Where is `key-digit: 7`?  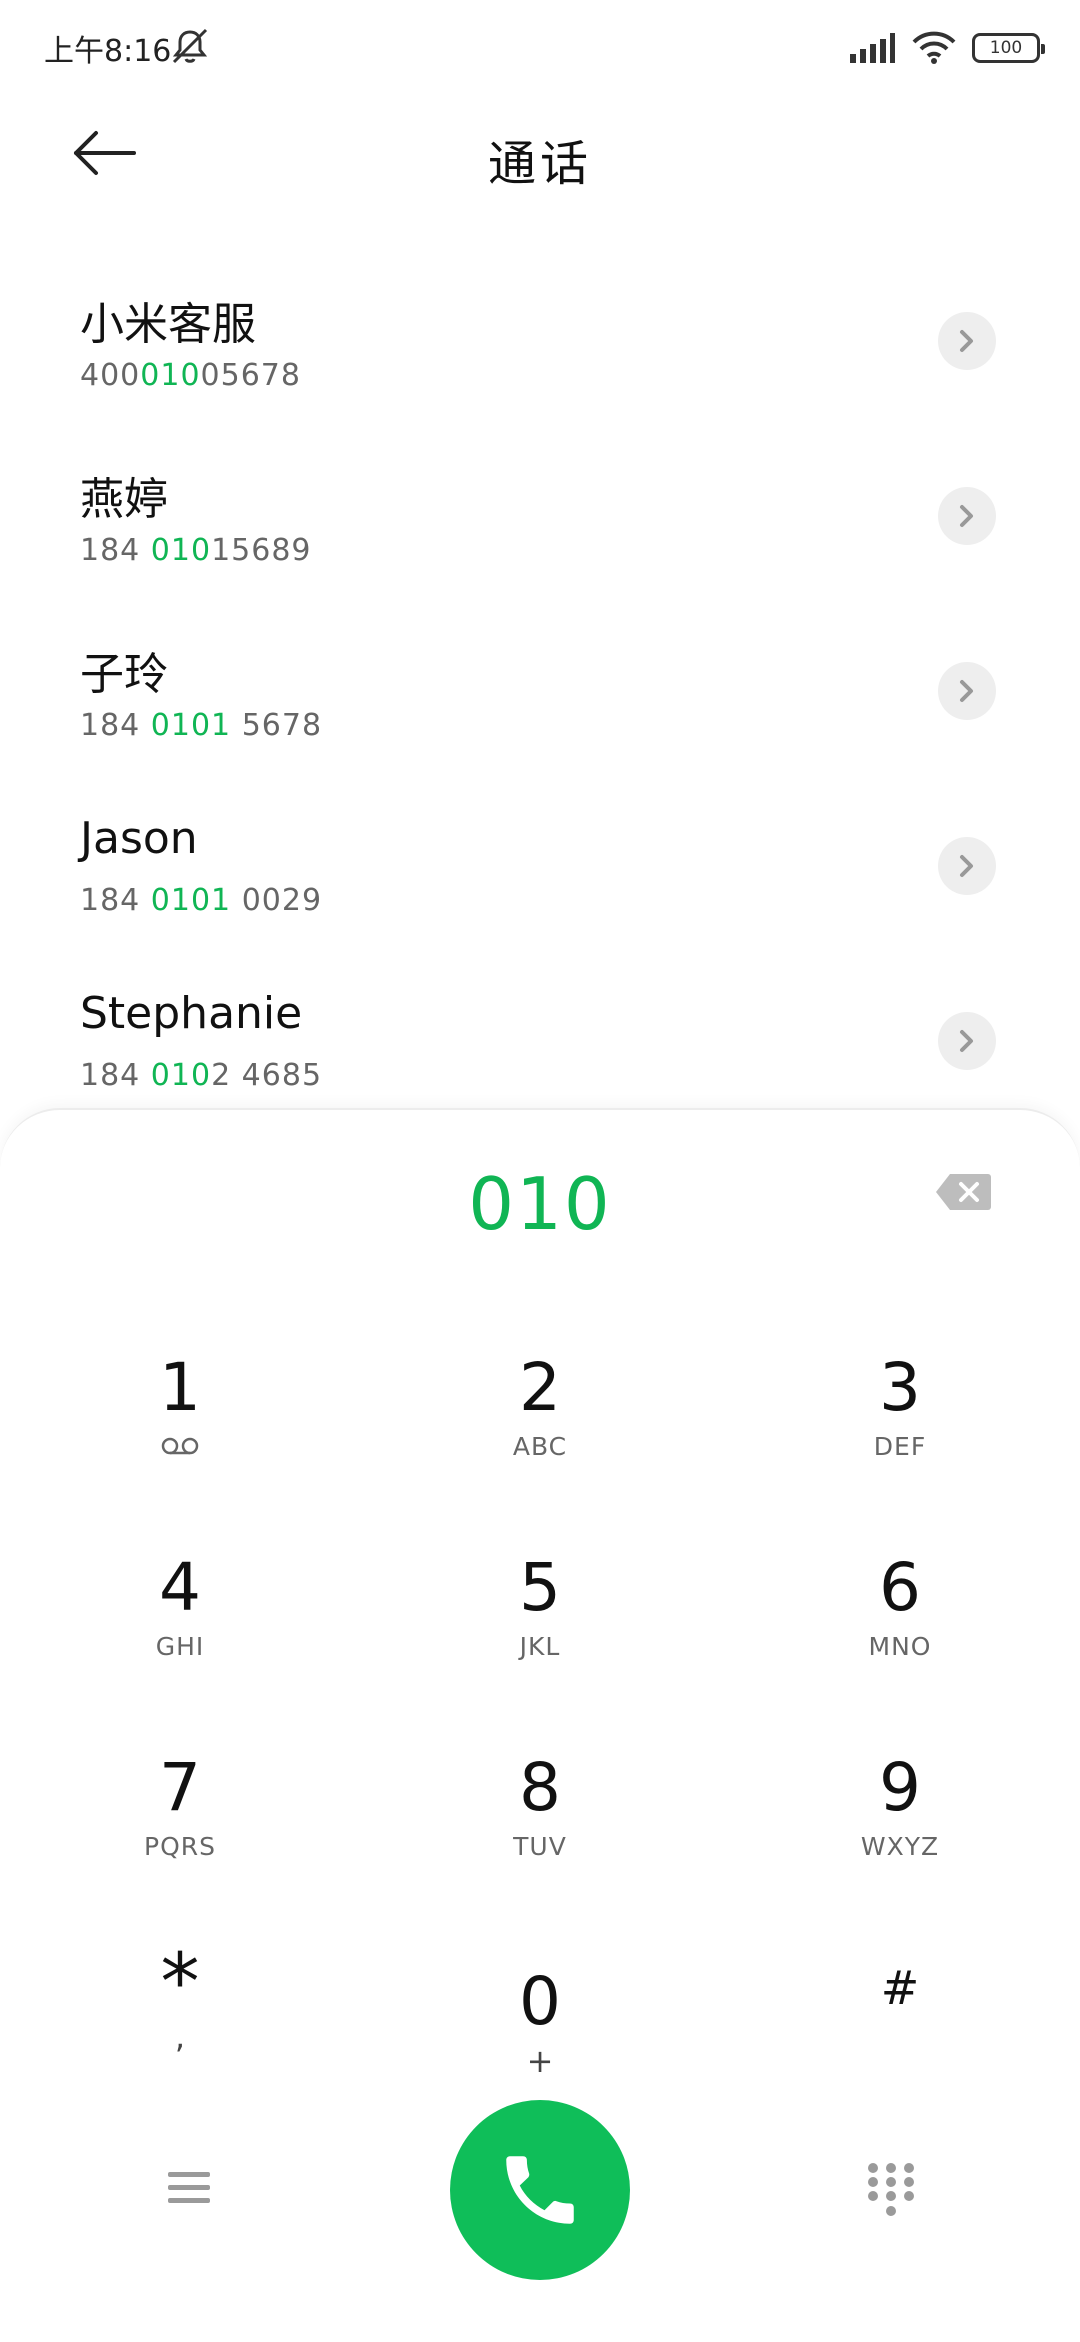 key-digit: 7 is located at coordinates (180, 1787).